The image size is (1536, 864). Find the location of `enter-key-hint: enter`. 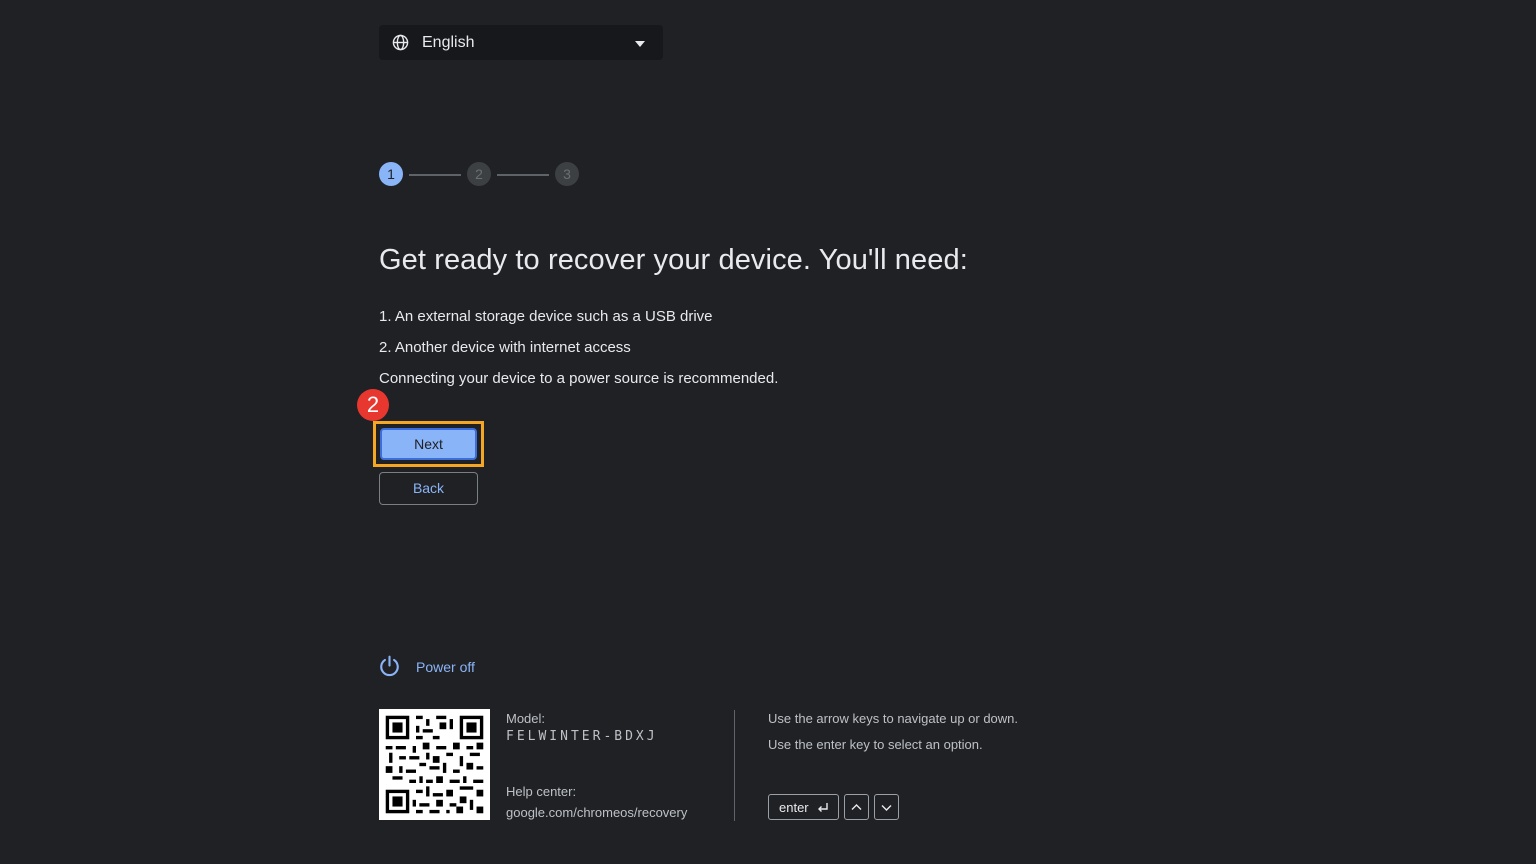

enter-key-hint: enter is located at coordinates (803, 807).